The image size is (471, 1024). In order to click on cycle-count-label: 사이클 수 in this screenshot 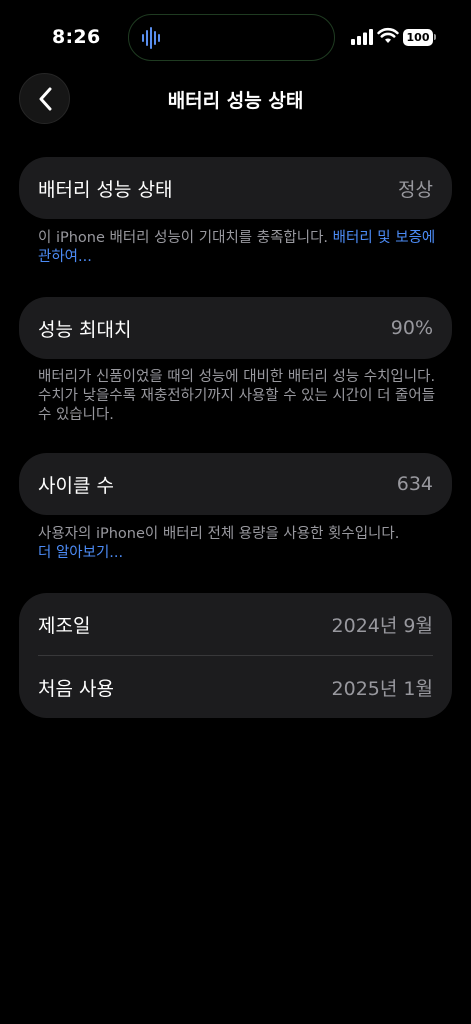, I will do `click(76, 485)`.